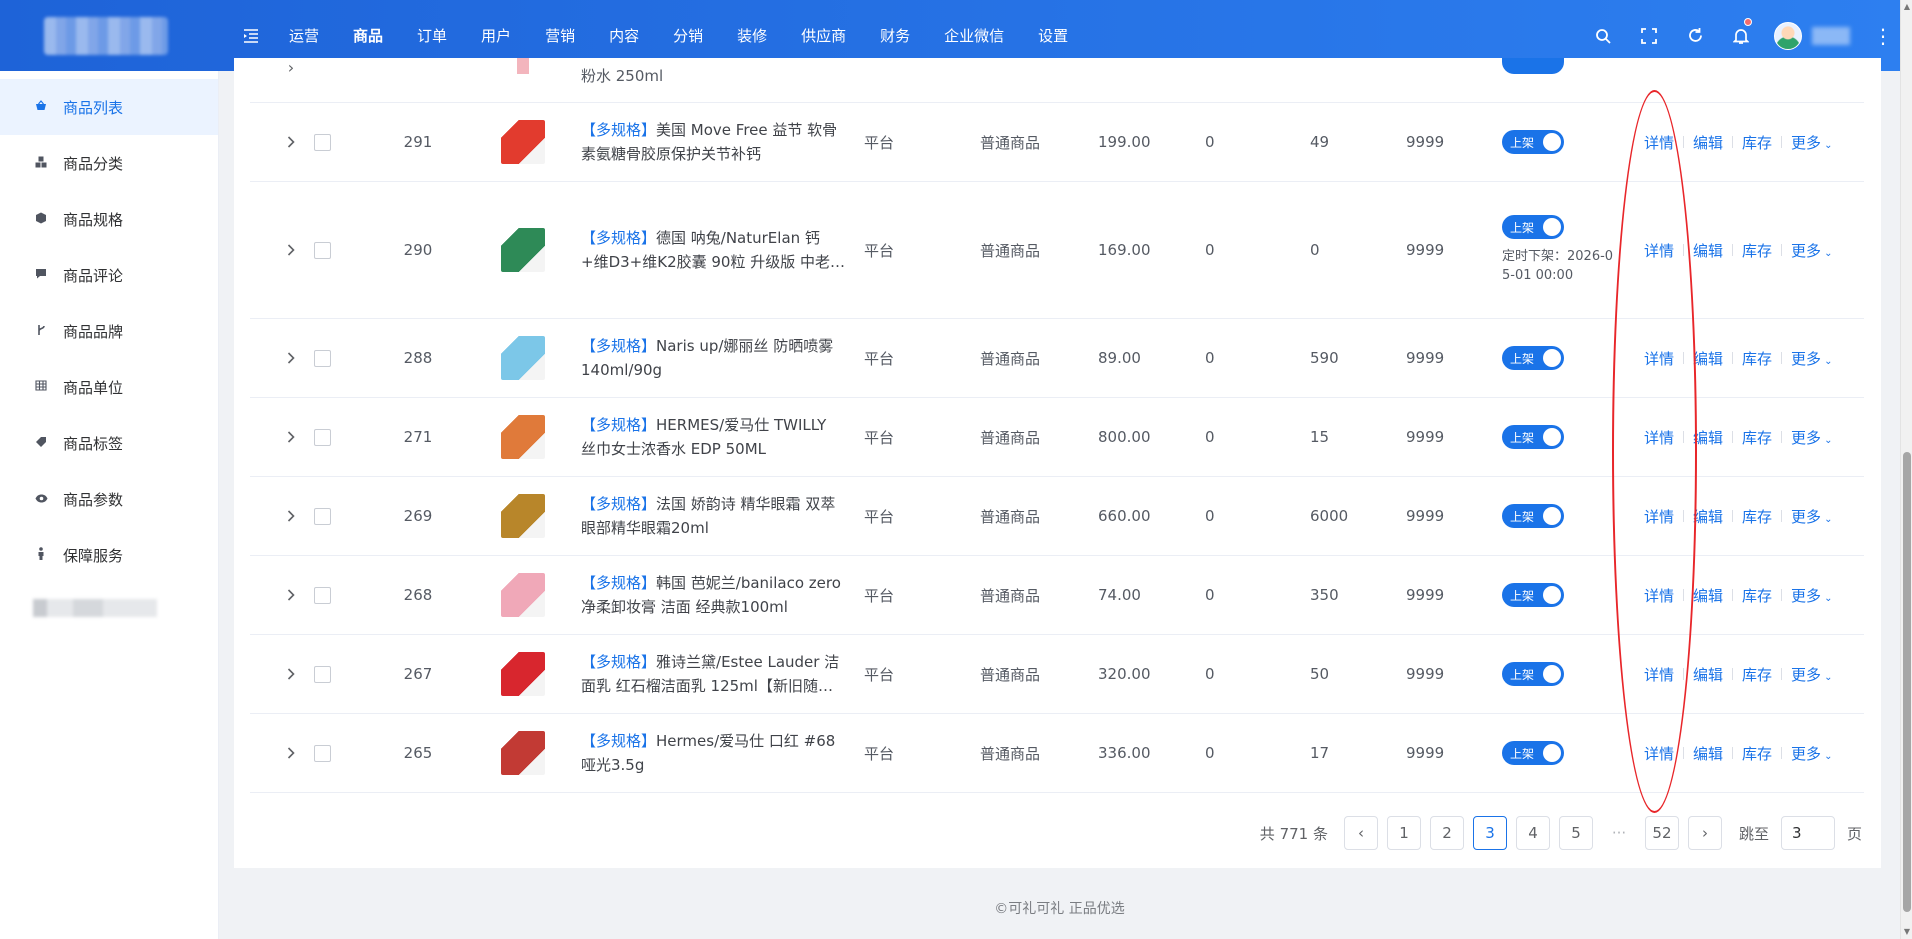  Describe the element at coordinates (1562, 80) in the screenshot. I see `status-switch-partial` at that location.